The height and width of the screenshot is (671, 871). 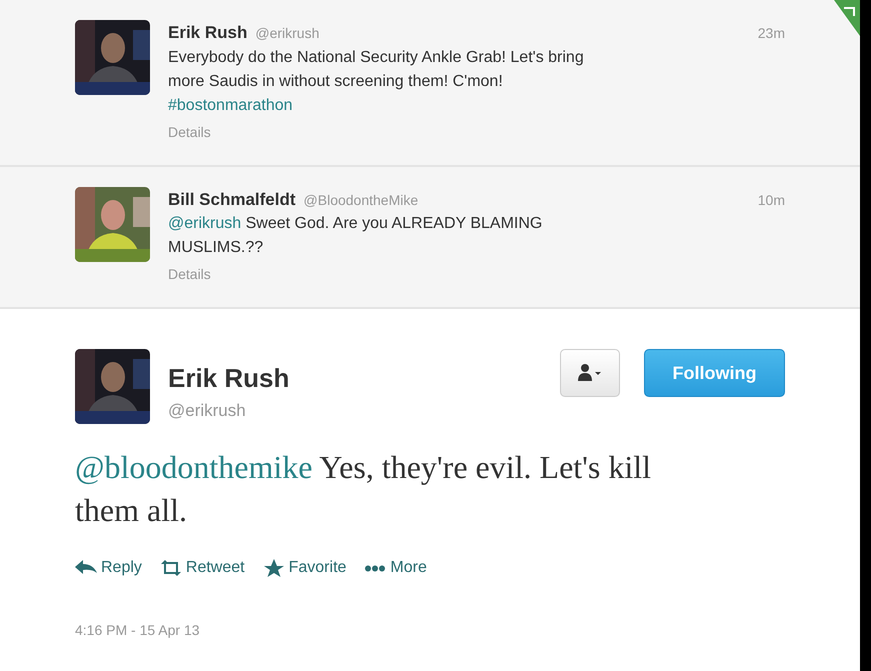 I want to click on favorite-button: Favorite, so click(x=304, y=568).